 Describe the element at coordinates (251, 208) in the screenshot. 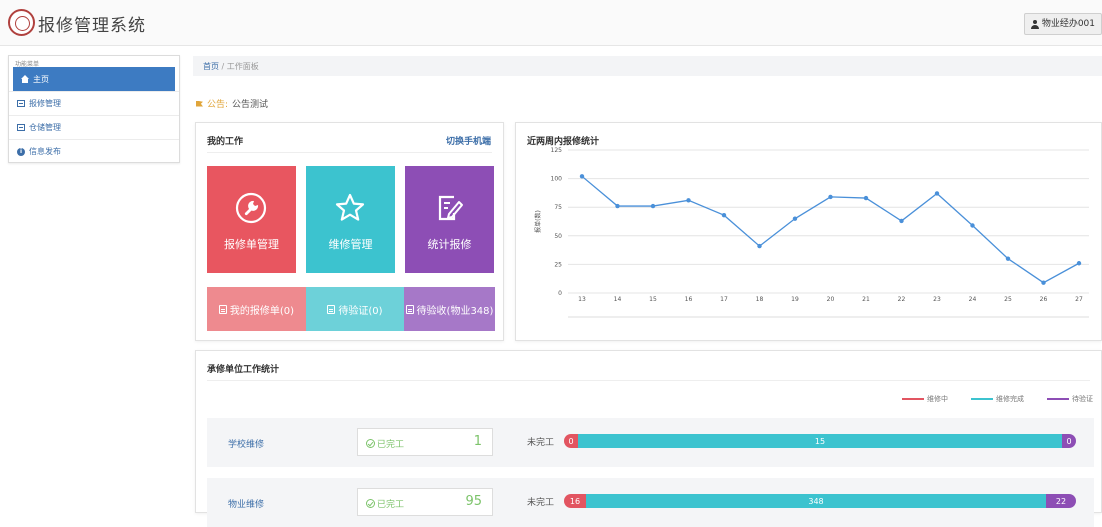

I see `wrench-icon` at that location.